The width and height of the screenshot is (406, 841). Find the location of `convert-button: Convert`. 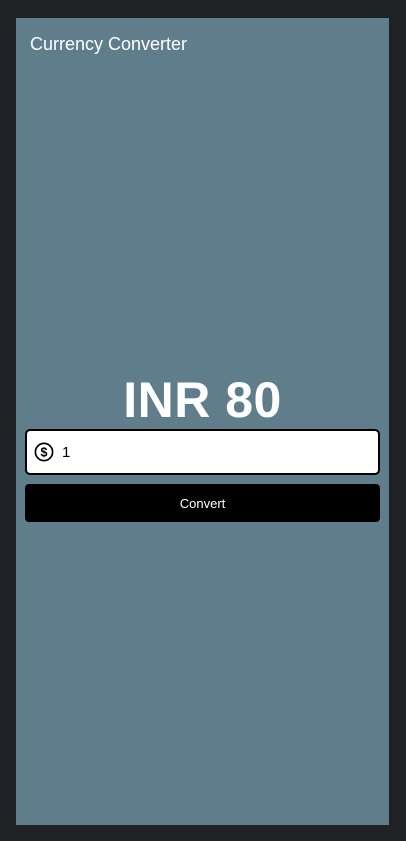

convert-button: Convert is located at coordinates (202, 503).